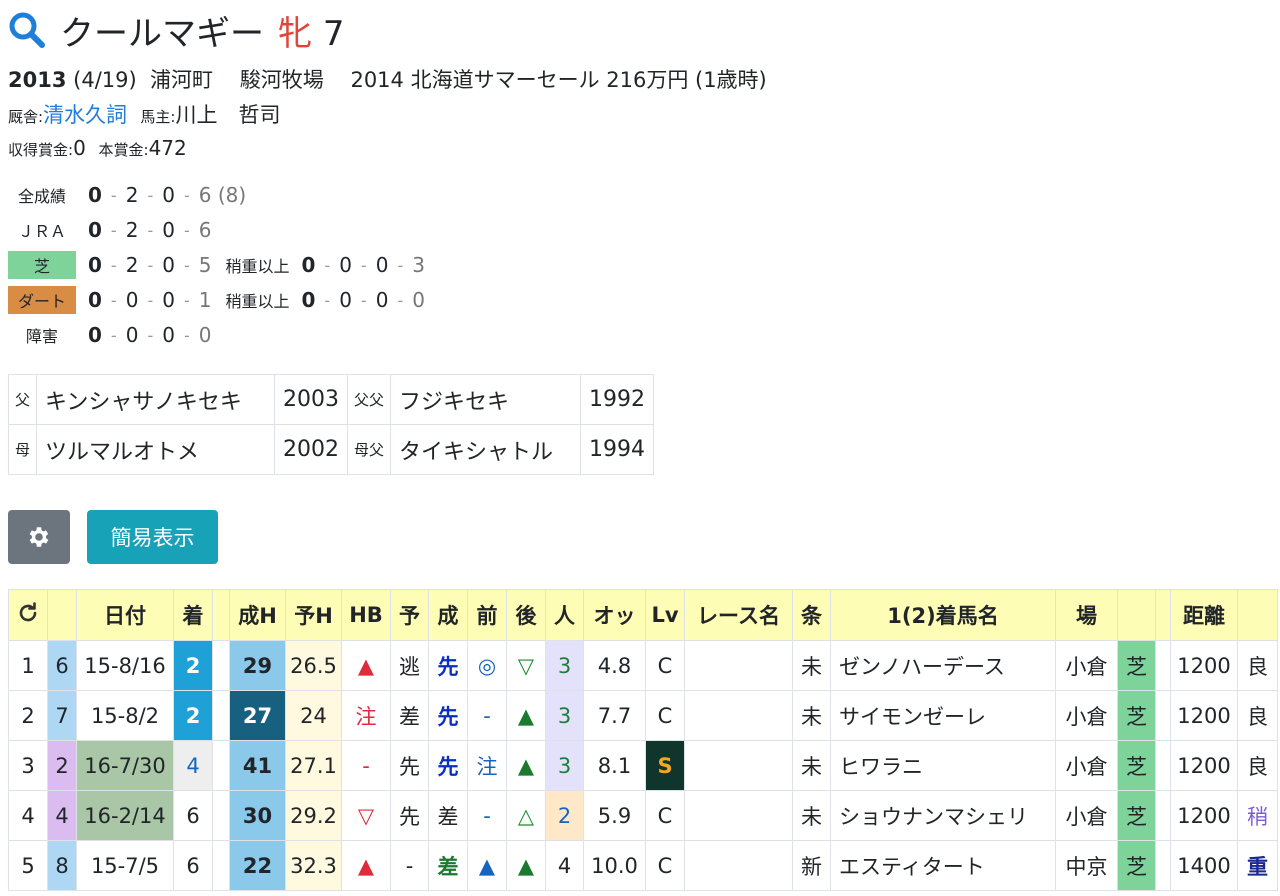 This screenshot has width=1280, height=896. Describe the element at coordinates (487, 765) in the screenshot. I see `mark-front: 注` at that location.